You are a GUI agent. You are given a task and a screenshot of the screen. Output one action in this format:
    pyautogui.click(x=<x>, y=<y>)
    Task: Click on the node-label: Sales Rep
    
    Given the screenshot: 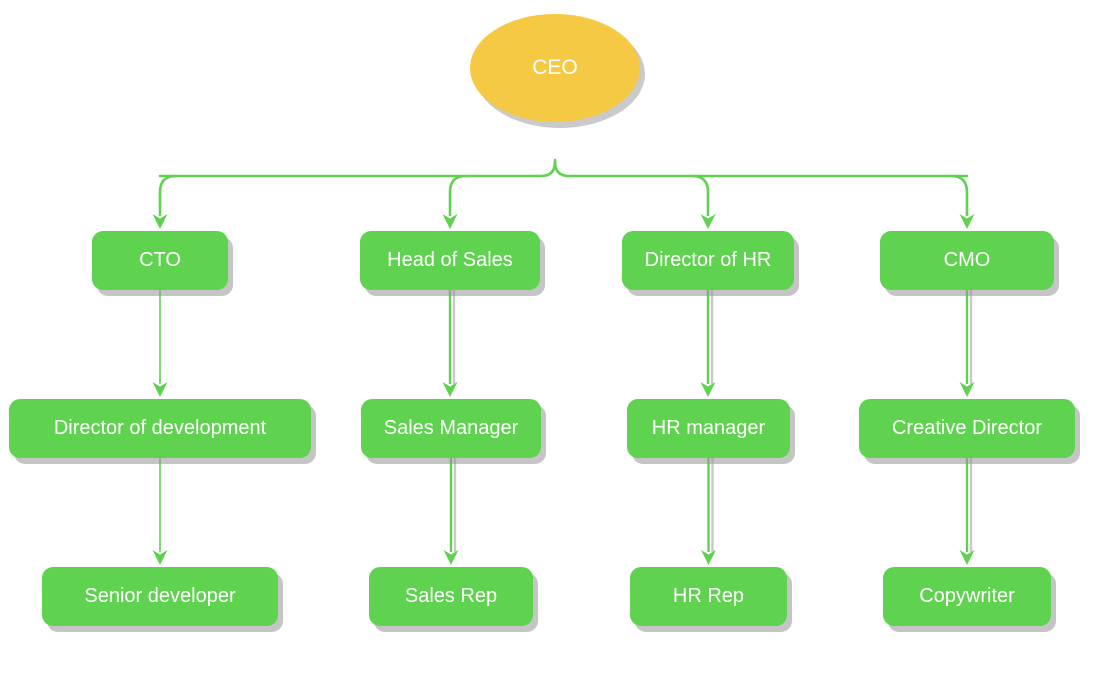 What is the action you would take?
    pyautogui.click(x=451, y=596)
    